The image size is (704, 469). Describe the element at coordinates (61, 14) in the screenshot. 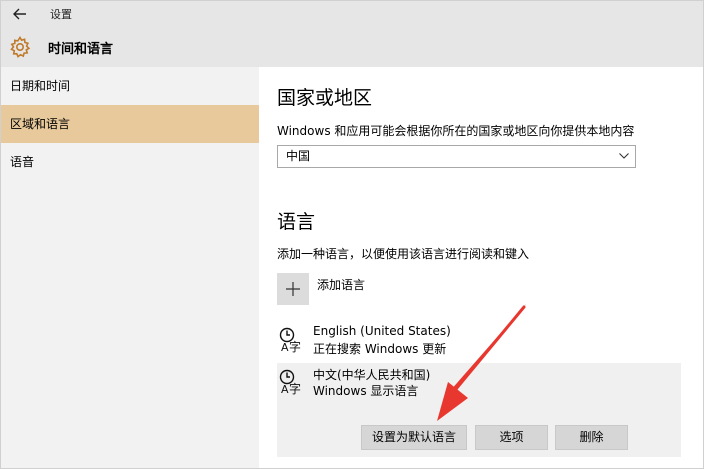

I see `window-title: 设置` at that location.